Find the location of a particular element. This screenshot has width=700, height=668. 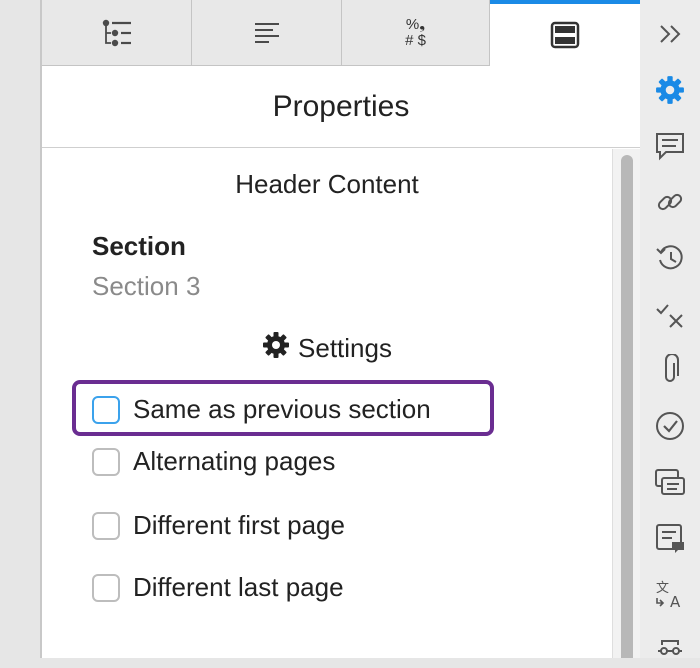

tab-number-format: %❟ # $ is located at coordinates (416, 33).